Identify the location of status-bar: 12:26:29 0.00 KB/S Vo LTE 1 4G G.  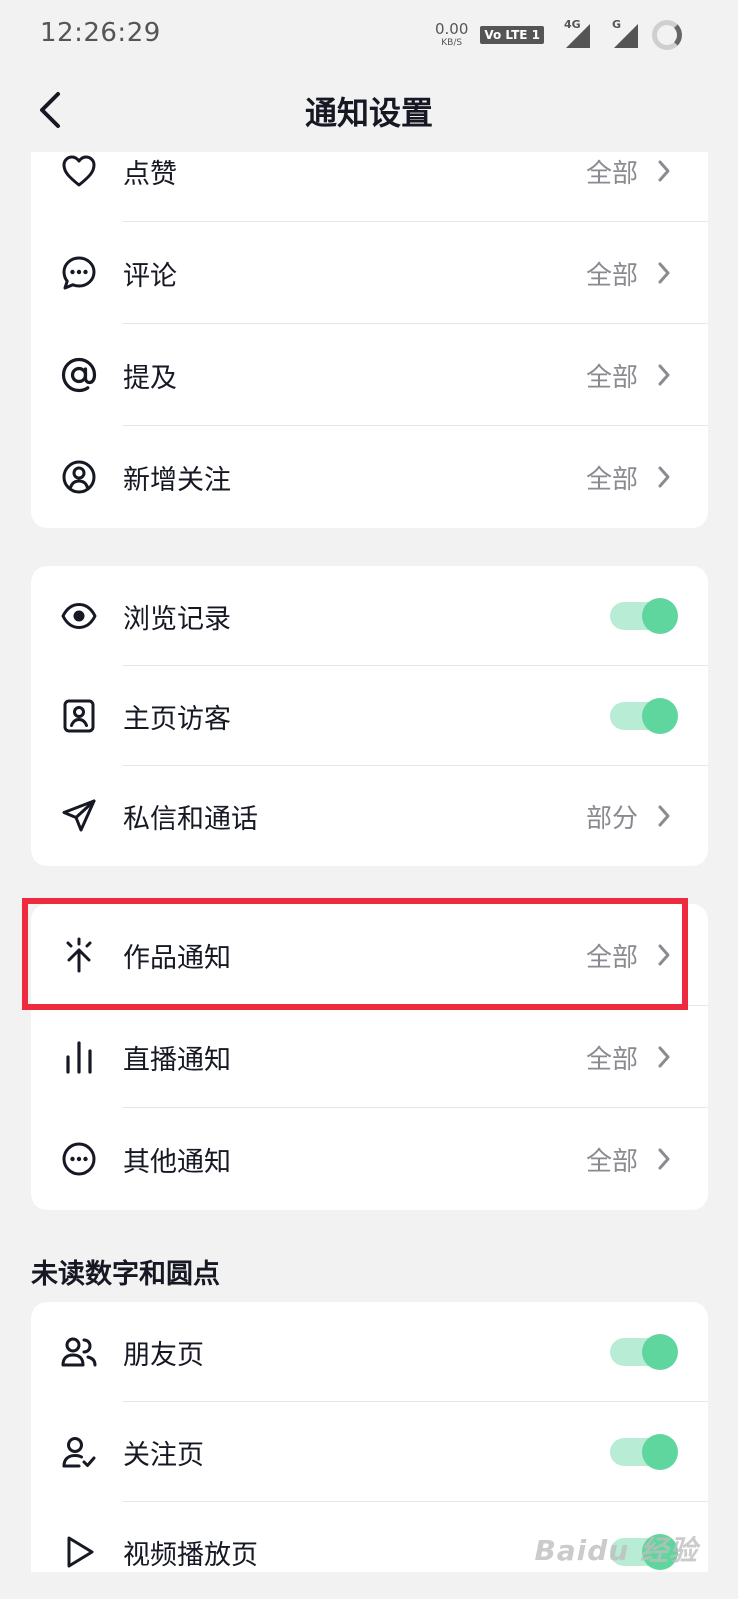
(369, 35).